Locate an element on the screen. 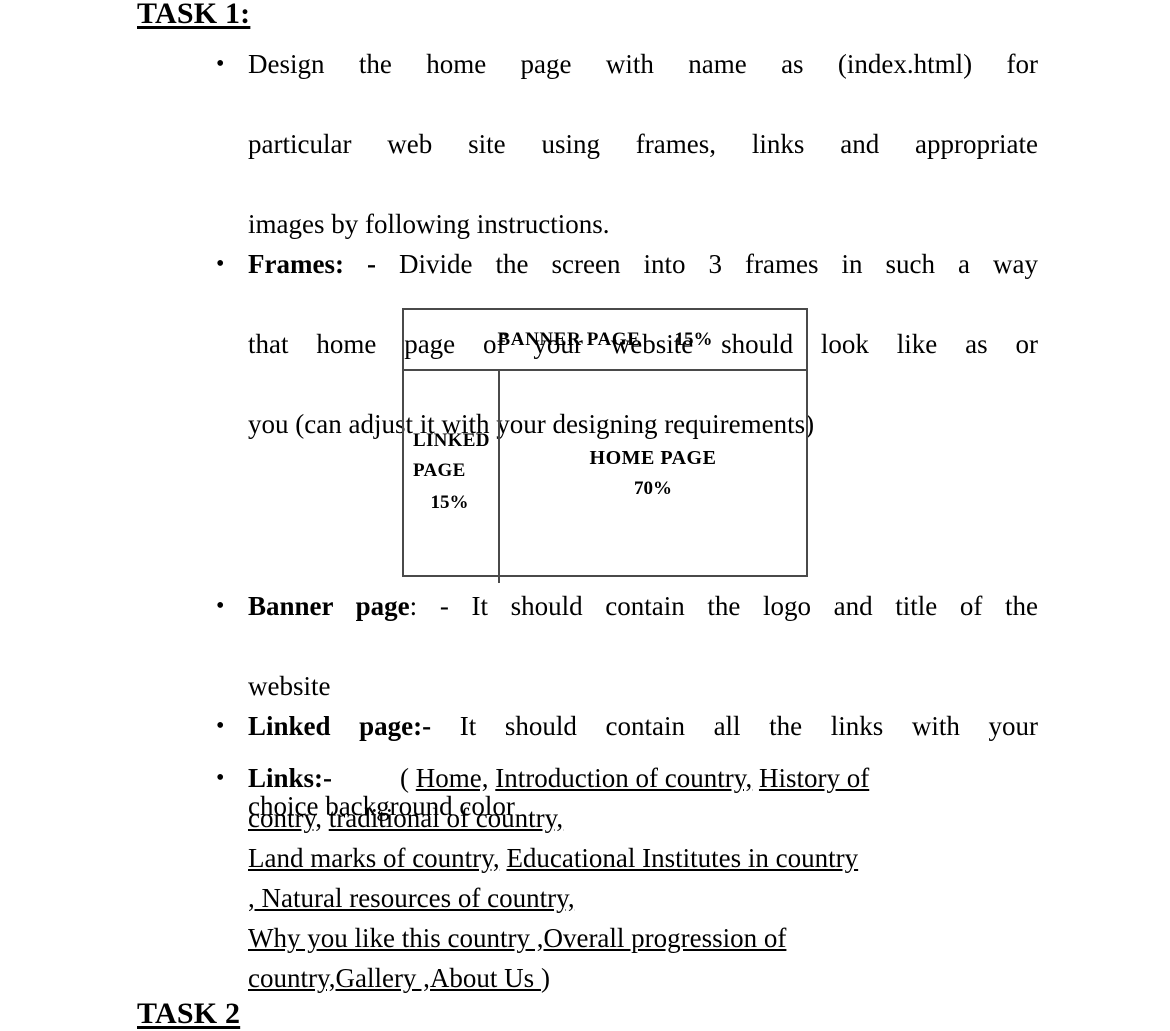 The image size is (1170, 1031). links-open-paren: ( is located at coordinates (405, 778).